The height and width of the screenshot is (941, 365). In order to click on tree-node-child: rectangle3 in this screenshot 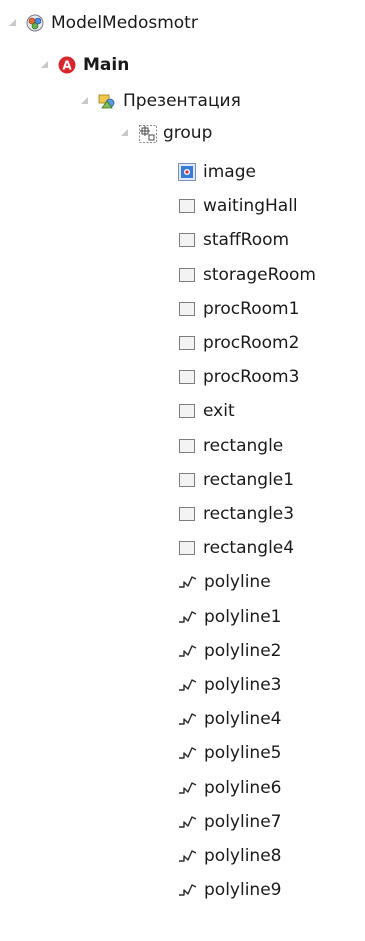, I will do `click(236, 514)`.